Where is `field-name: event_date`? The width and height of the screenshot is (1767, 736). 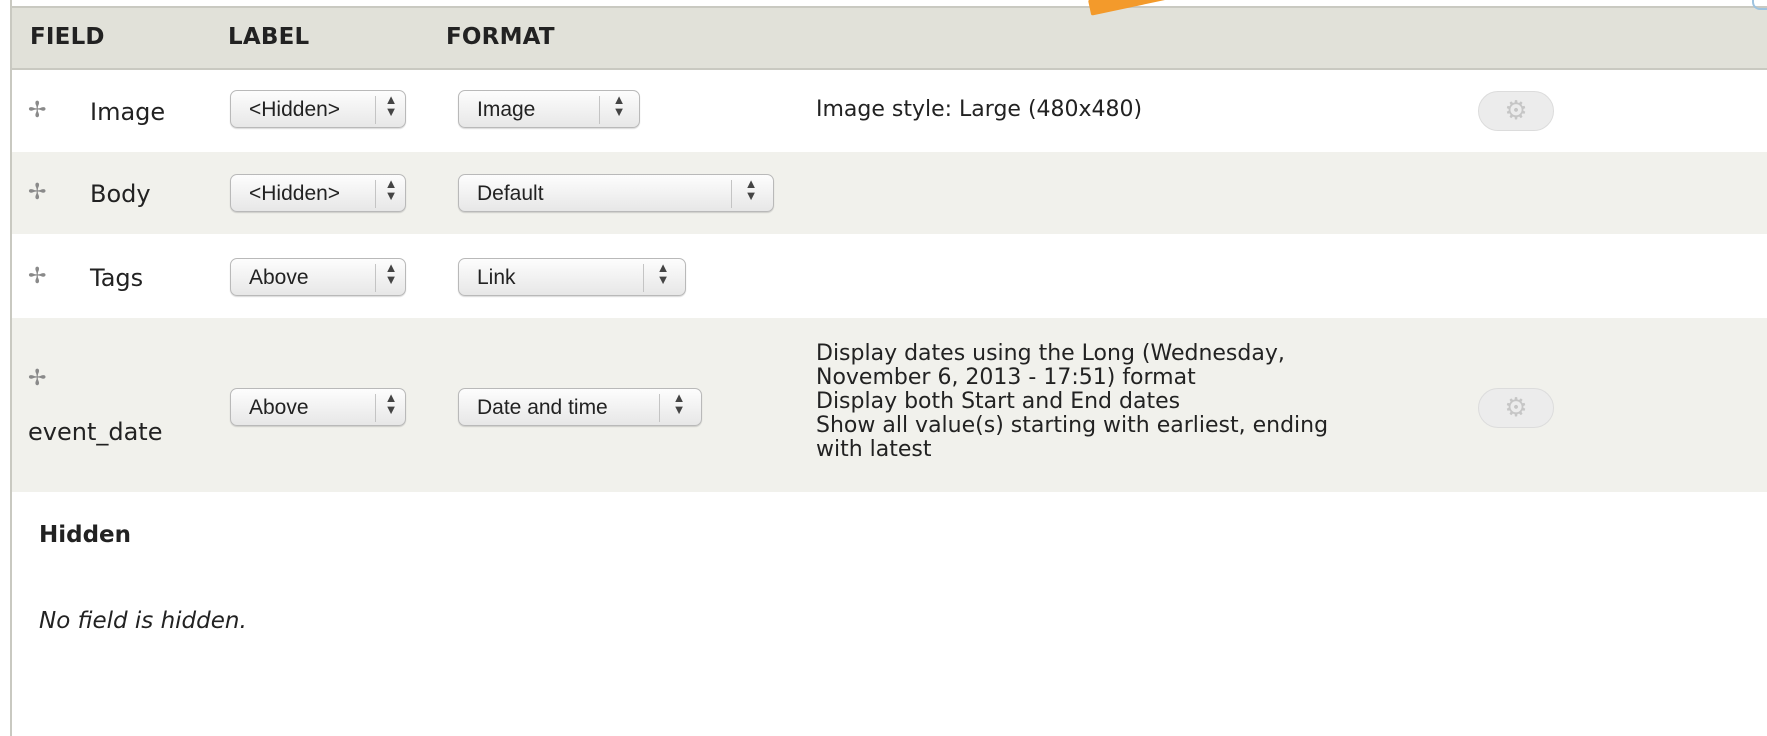
field-name: event_date is located at coordinates (95, 432).